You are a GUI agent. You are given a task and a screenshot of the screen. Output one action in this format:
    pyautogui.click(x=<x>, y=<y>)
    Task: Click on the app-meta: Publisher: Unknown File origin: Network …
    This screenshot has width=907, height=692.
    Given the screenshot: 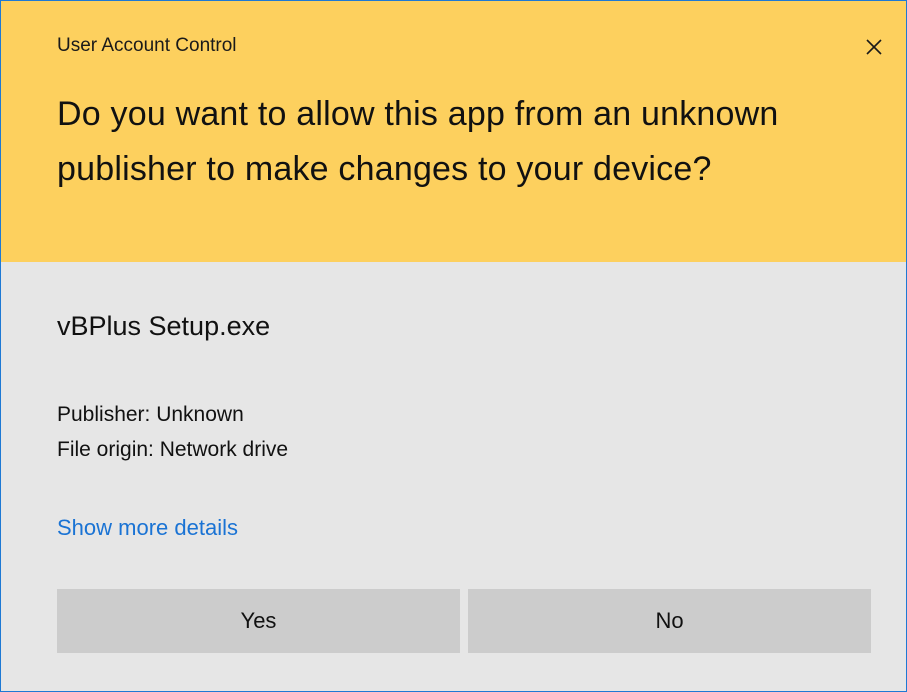 What is the action you would take?
    pyautogui.click(x=172, y=432)
    